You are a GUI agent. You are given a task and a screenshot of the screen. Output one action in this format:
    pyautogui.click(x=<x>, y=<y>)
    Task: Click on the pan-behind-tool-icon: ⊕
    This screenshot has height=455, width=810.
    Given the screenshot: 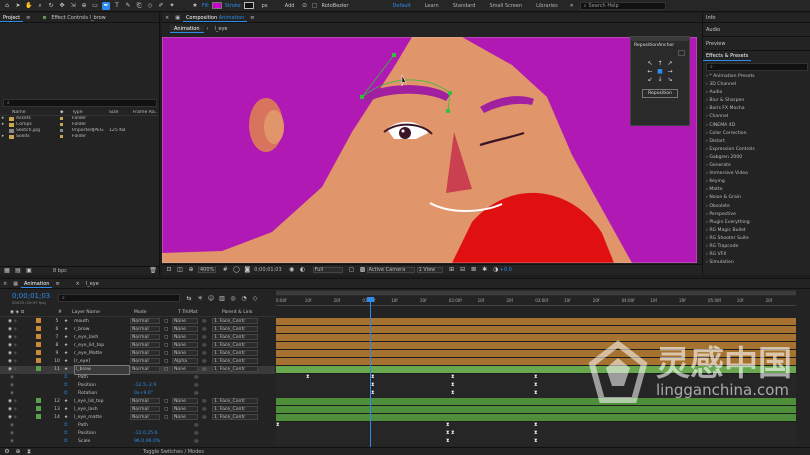 What is the action you would take?
    pyautogui.click(x=84, y=6)
    